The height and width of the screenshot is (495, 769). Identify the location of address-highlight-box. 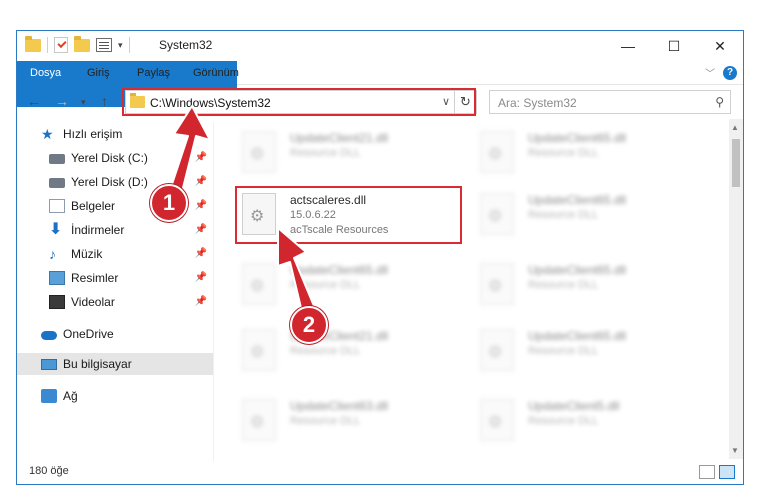
(299, 102).